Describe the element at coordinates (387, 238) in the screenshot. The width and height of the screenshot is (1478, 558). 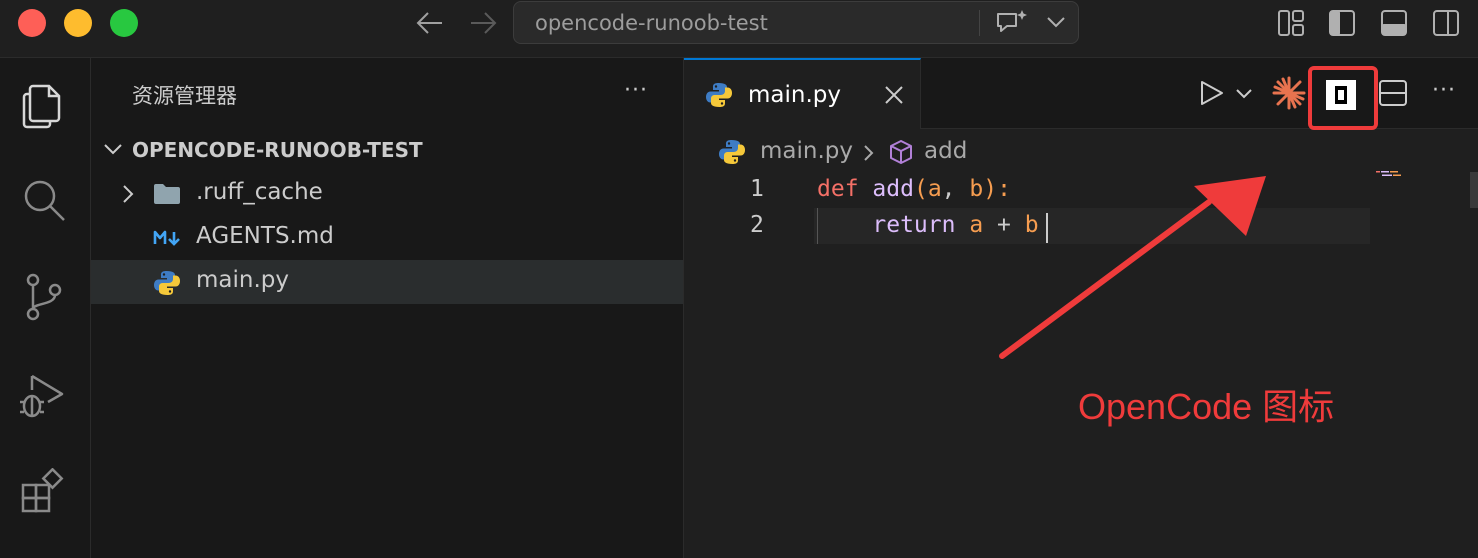
I see `tree-item-agents-md: AGENTS.md` at that location.